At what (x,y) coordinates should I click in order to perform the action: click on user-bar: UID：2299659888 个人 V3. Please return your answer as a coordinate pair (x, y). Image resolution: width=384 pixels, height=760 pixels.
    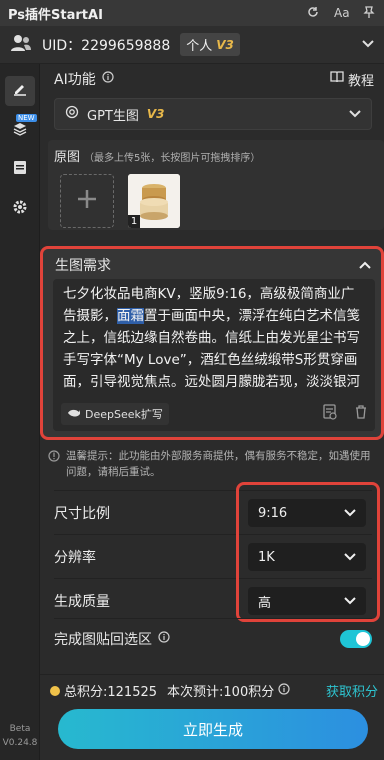
    Looking at the image, I should click on (192, 45).